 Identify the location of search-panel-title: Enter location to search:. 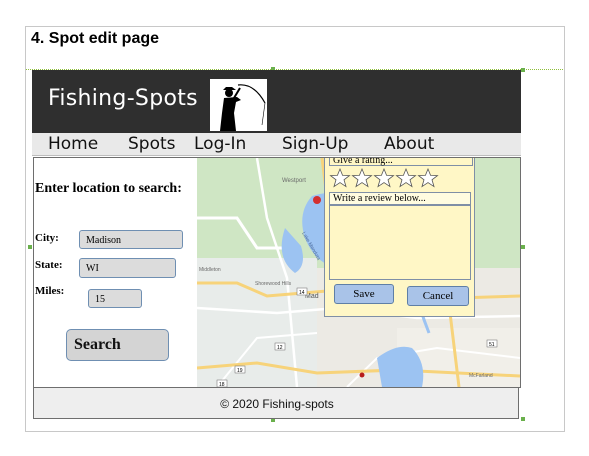
(108, 188).